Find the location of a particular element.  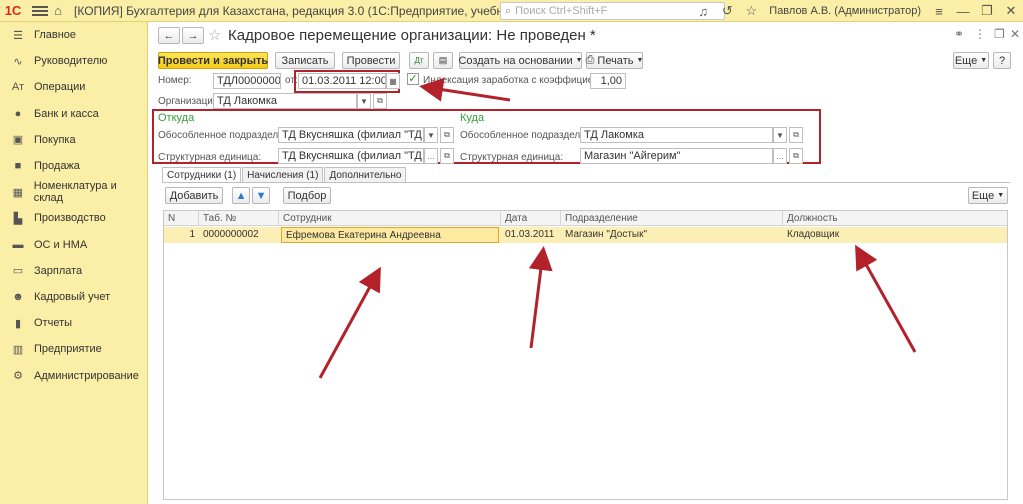

move-up-icon: ▲ is located at coordinates (241, 195).